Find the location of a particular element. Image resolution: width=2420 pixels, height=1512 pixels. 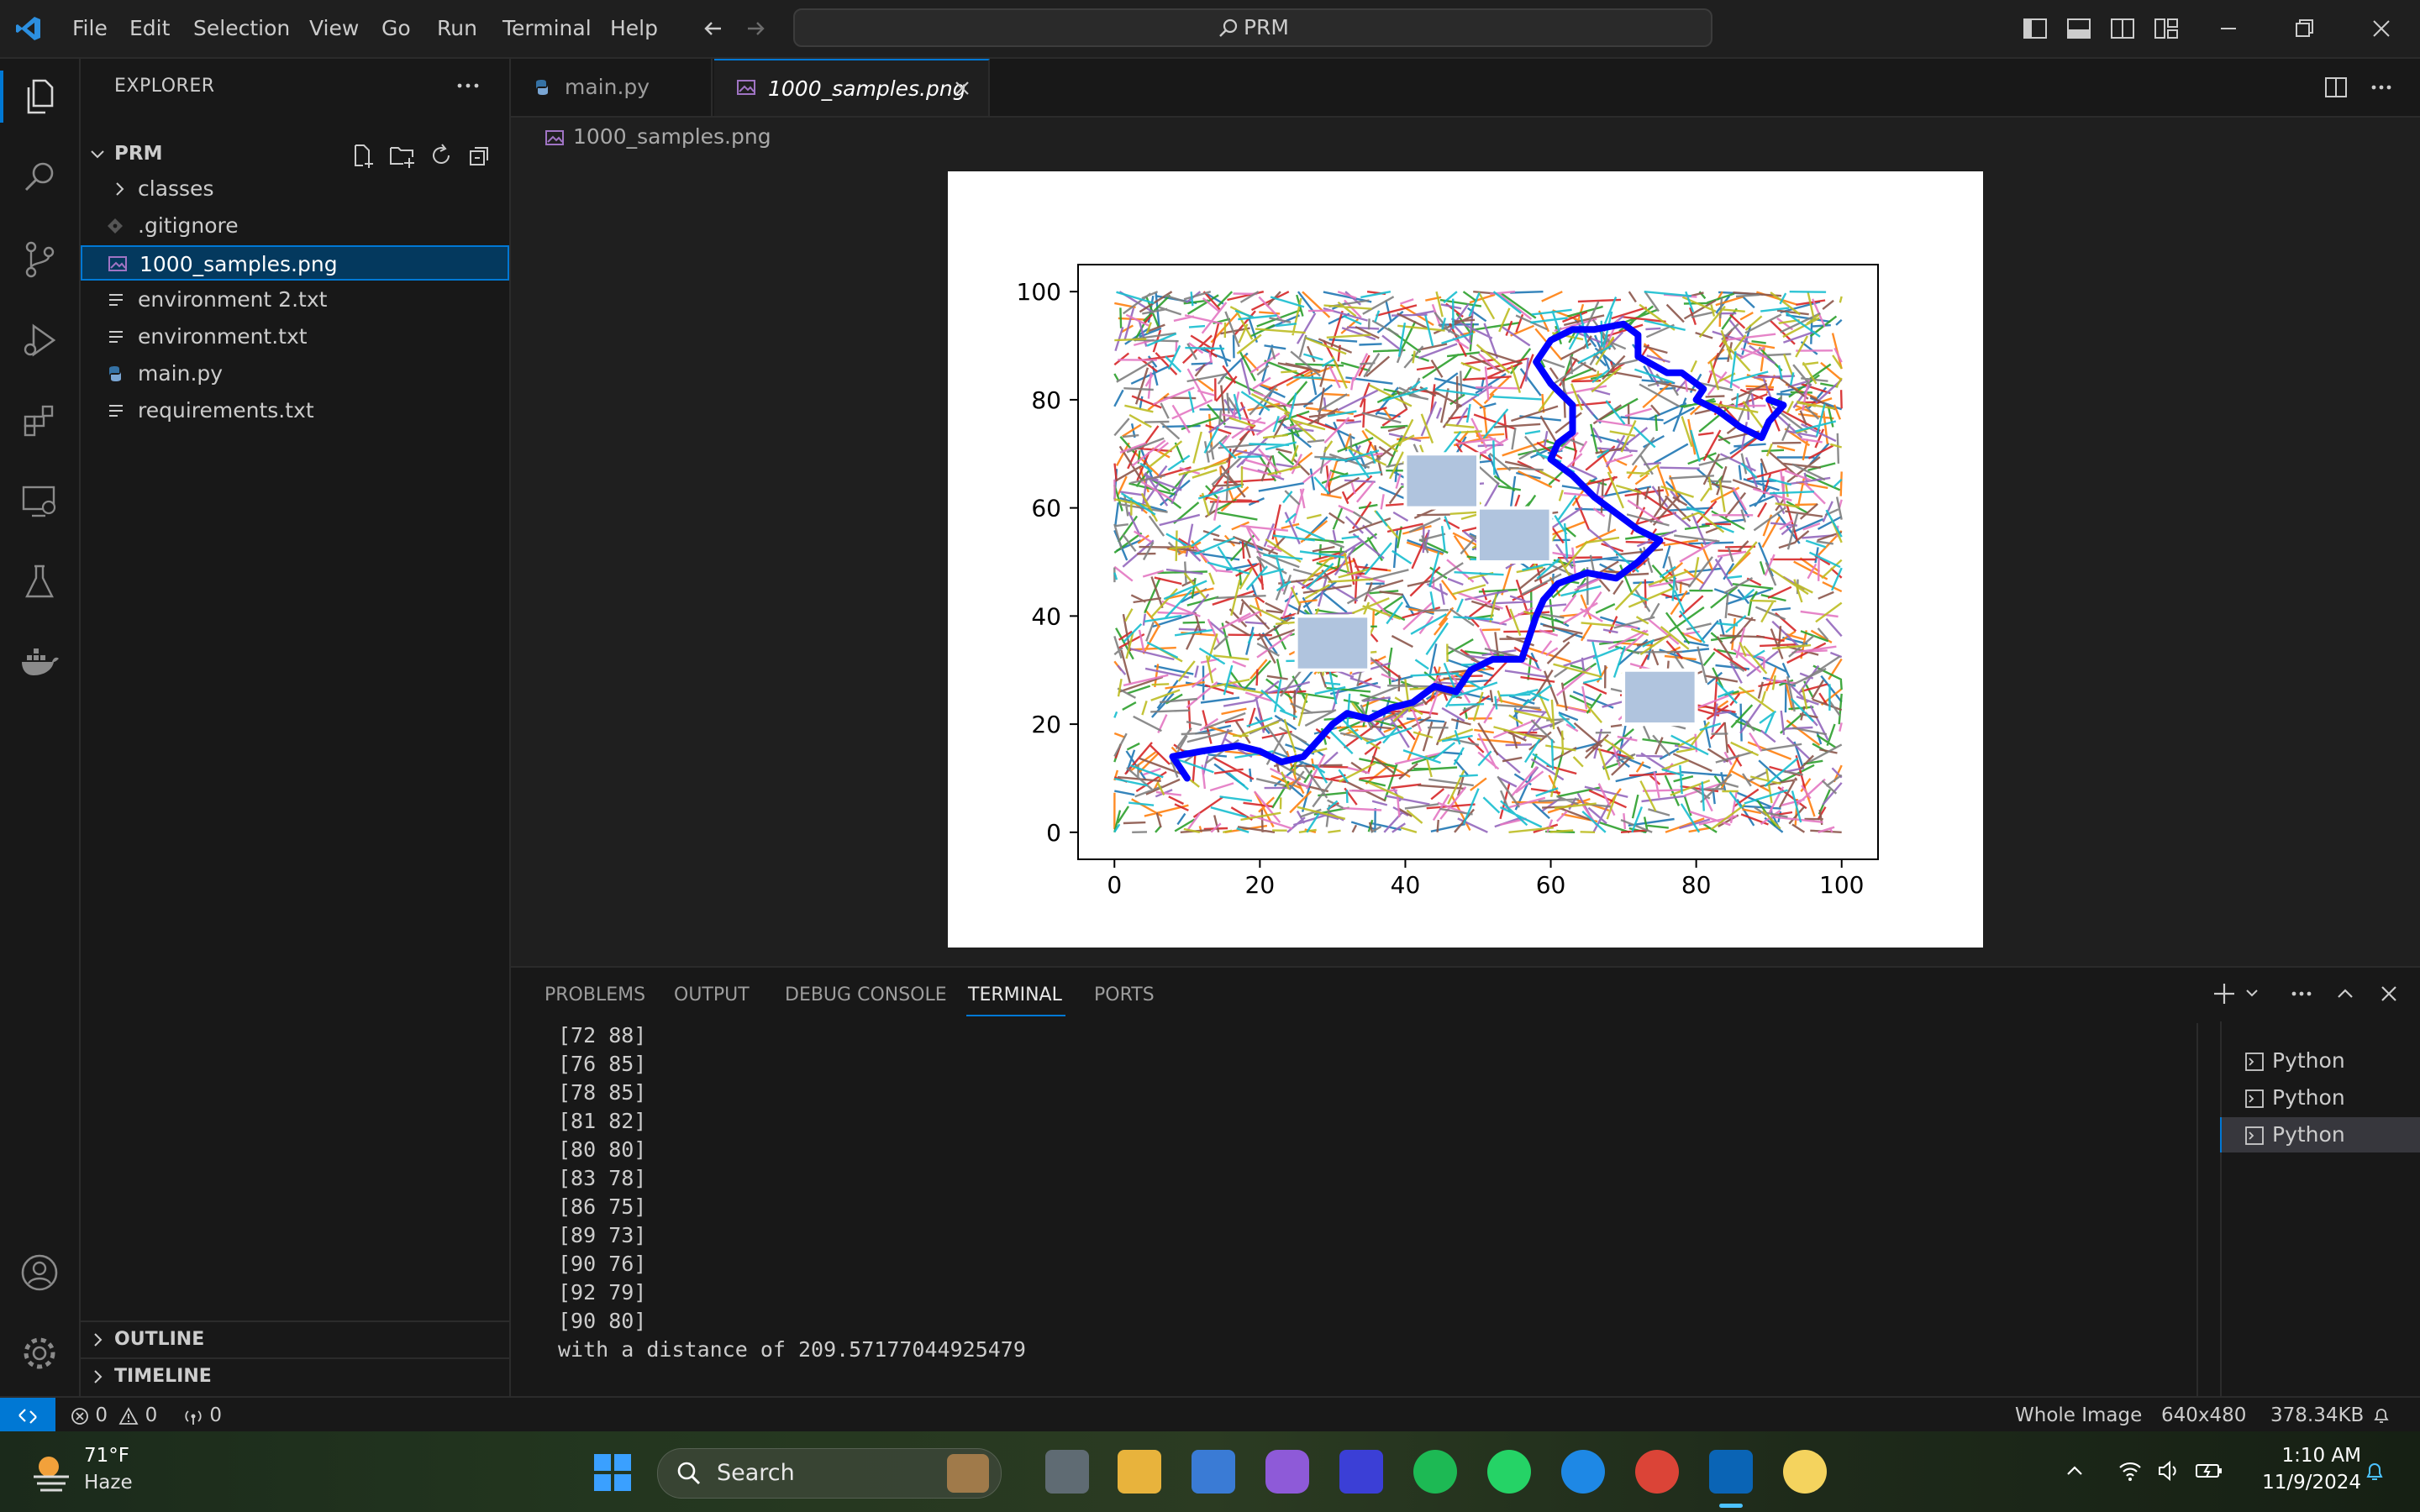

panel-tab-debug-console: DEBUG CONSOLE is located at coordinates (866, 994).